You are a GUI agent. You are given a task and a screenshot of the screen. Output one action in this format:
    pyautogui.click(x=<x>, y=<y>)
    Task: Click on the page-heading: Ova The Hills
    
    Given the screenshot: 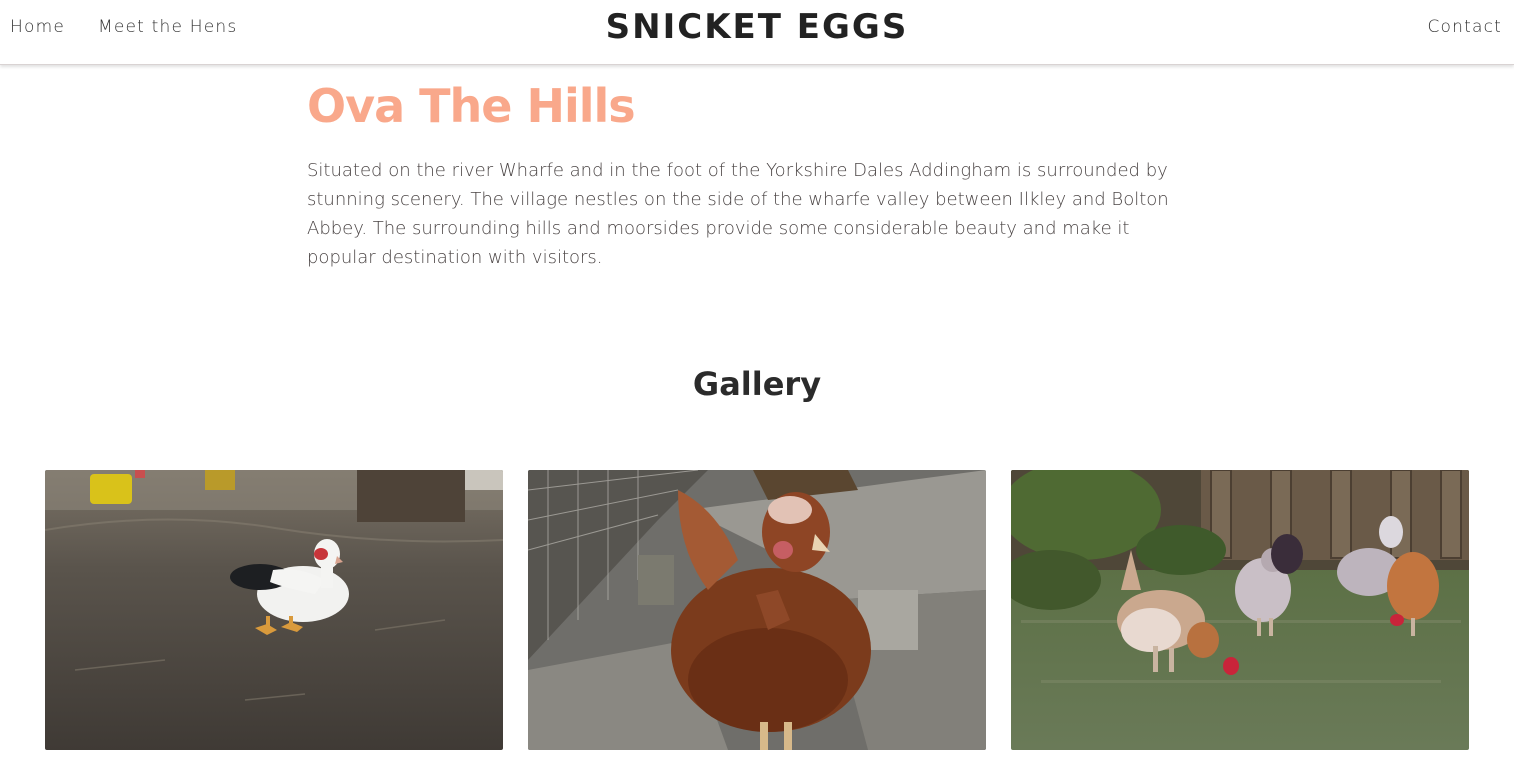 What is the action you would take?
    pyautogui.click(x=471, y=106)
    